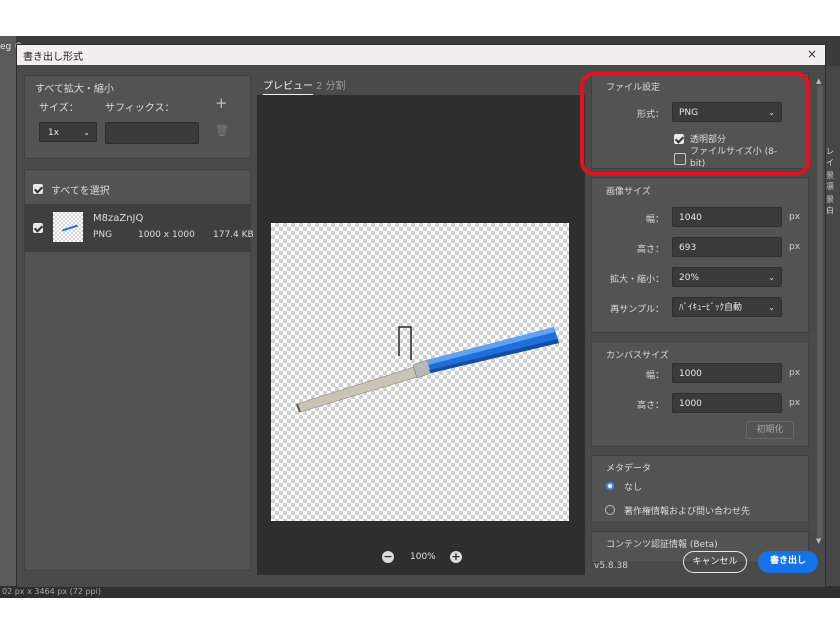  I want to click on image-height-input: 693, so click(727, 247).